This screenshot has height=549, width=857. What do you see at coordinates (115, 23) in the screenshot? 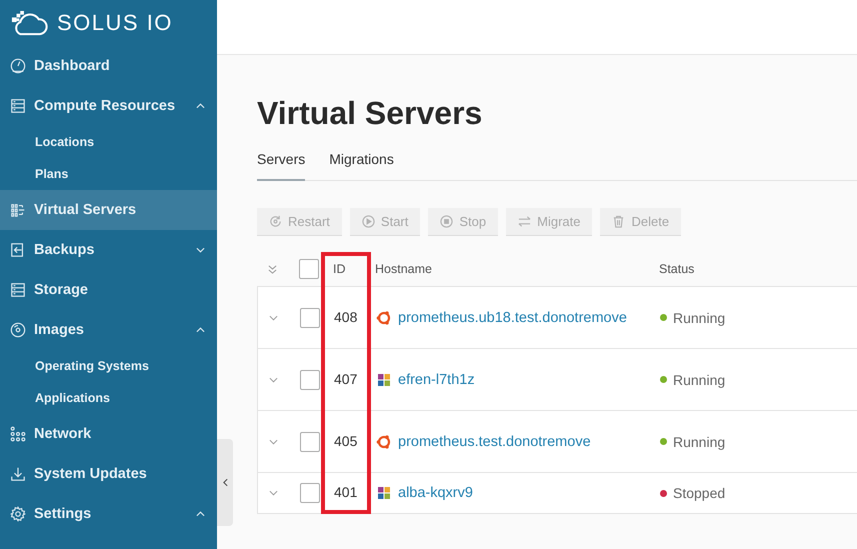
I see `logo-text: SOLUS IO` at bounding box center [115, 23].